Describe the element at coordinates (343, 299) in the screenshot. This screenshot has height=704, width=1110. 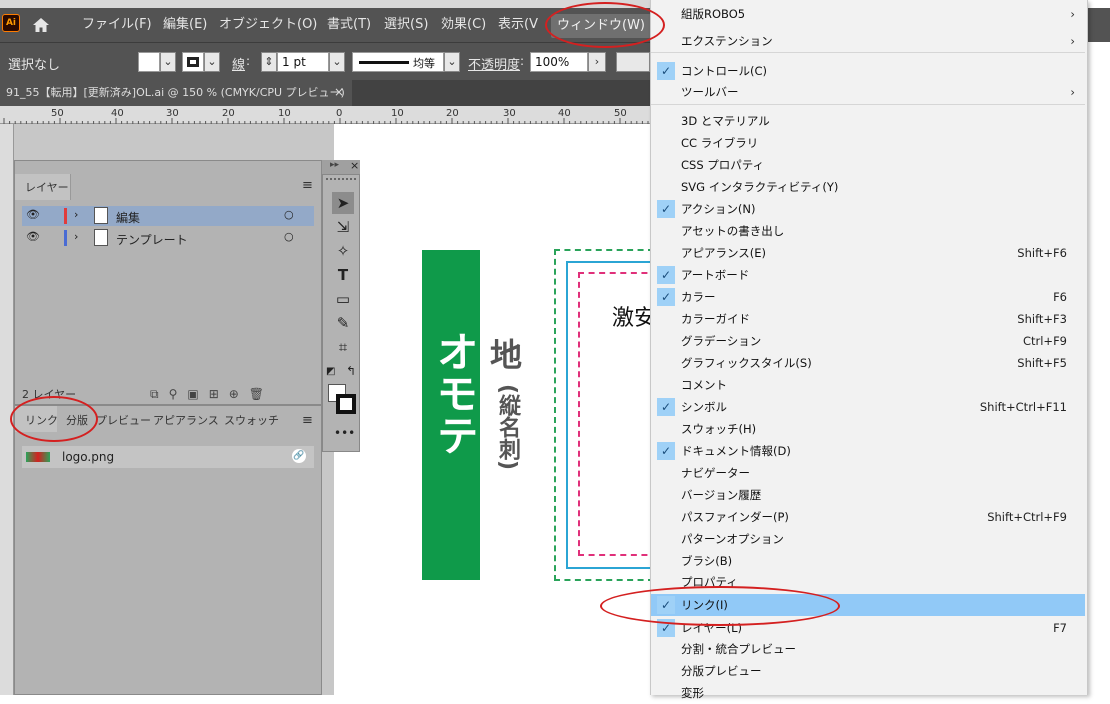
I see `rectangle-tool-icon: ▭` at that location.